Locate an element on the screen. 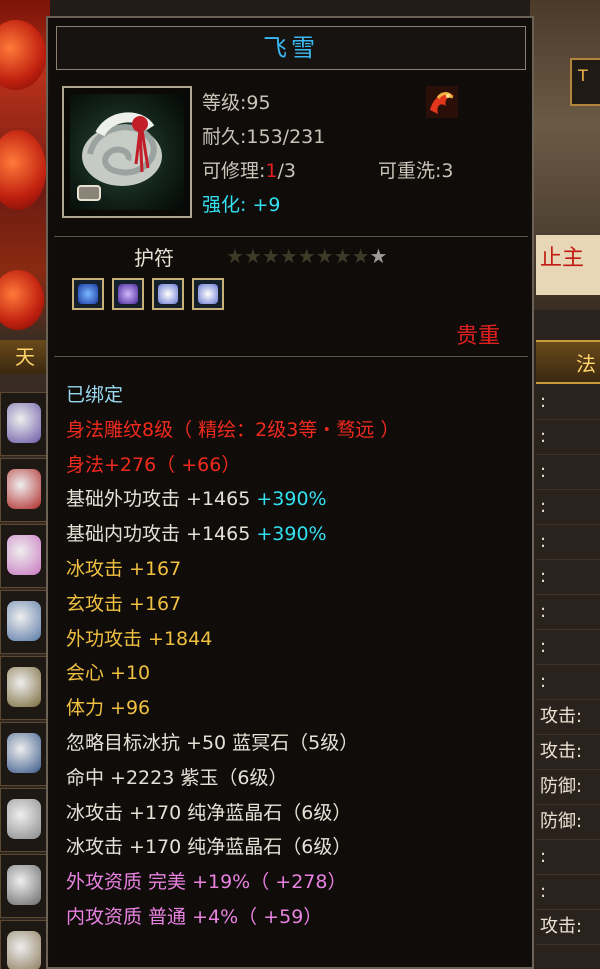  repair-label: 可修理: is located at coordinates (234, 171).